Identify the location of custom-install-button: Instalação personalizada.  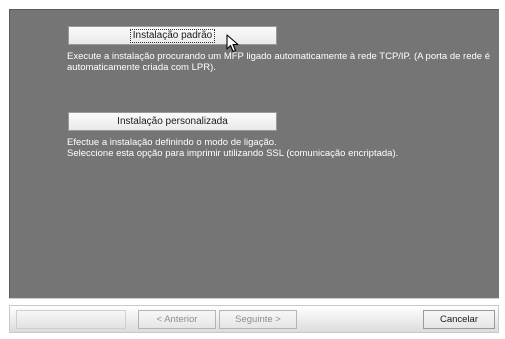
(172, 121).